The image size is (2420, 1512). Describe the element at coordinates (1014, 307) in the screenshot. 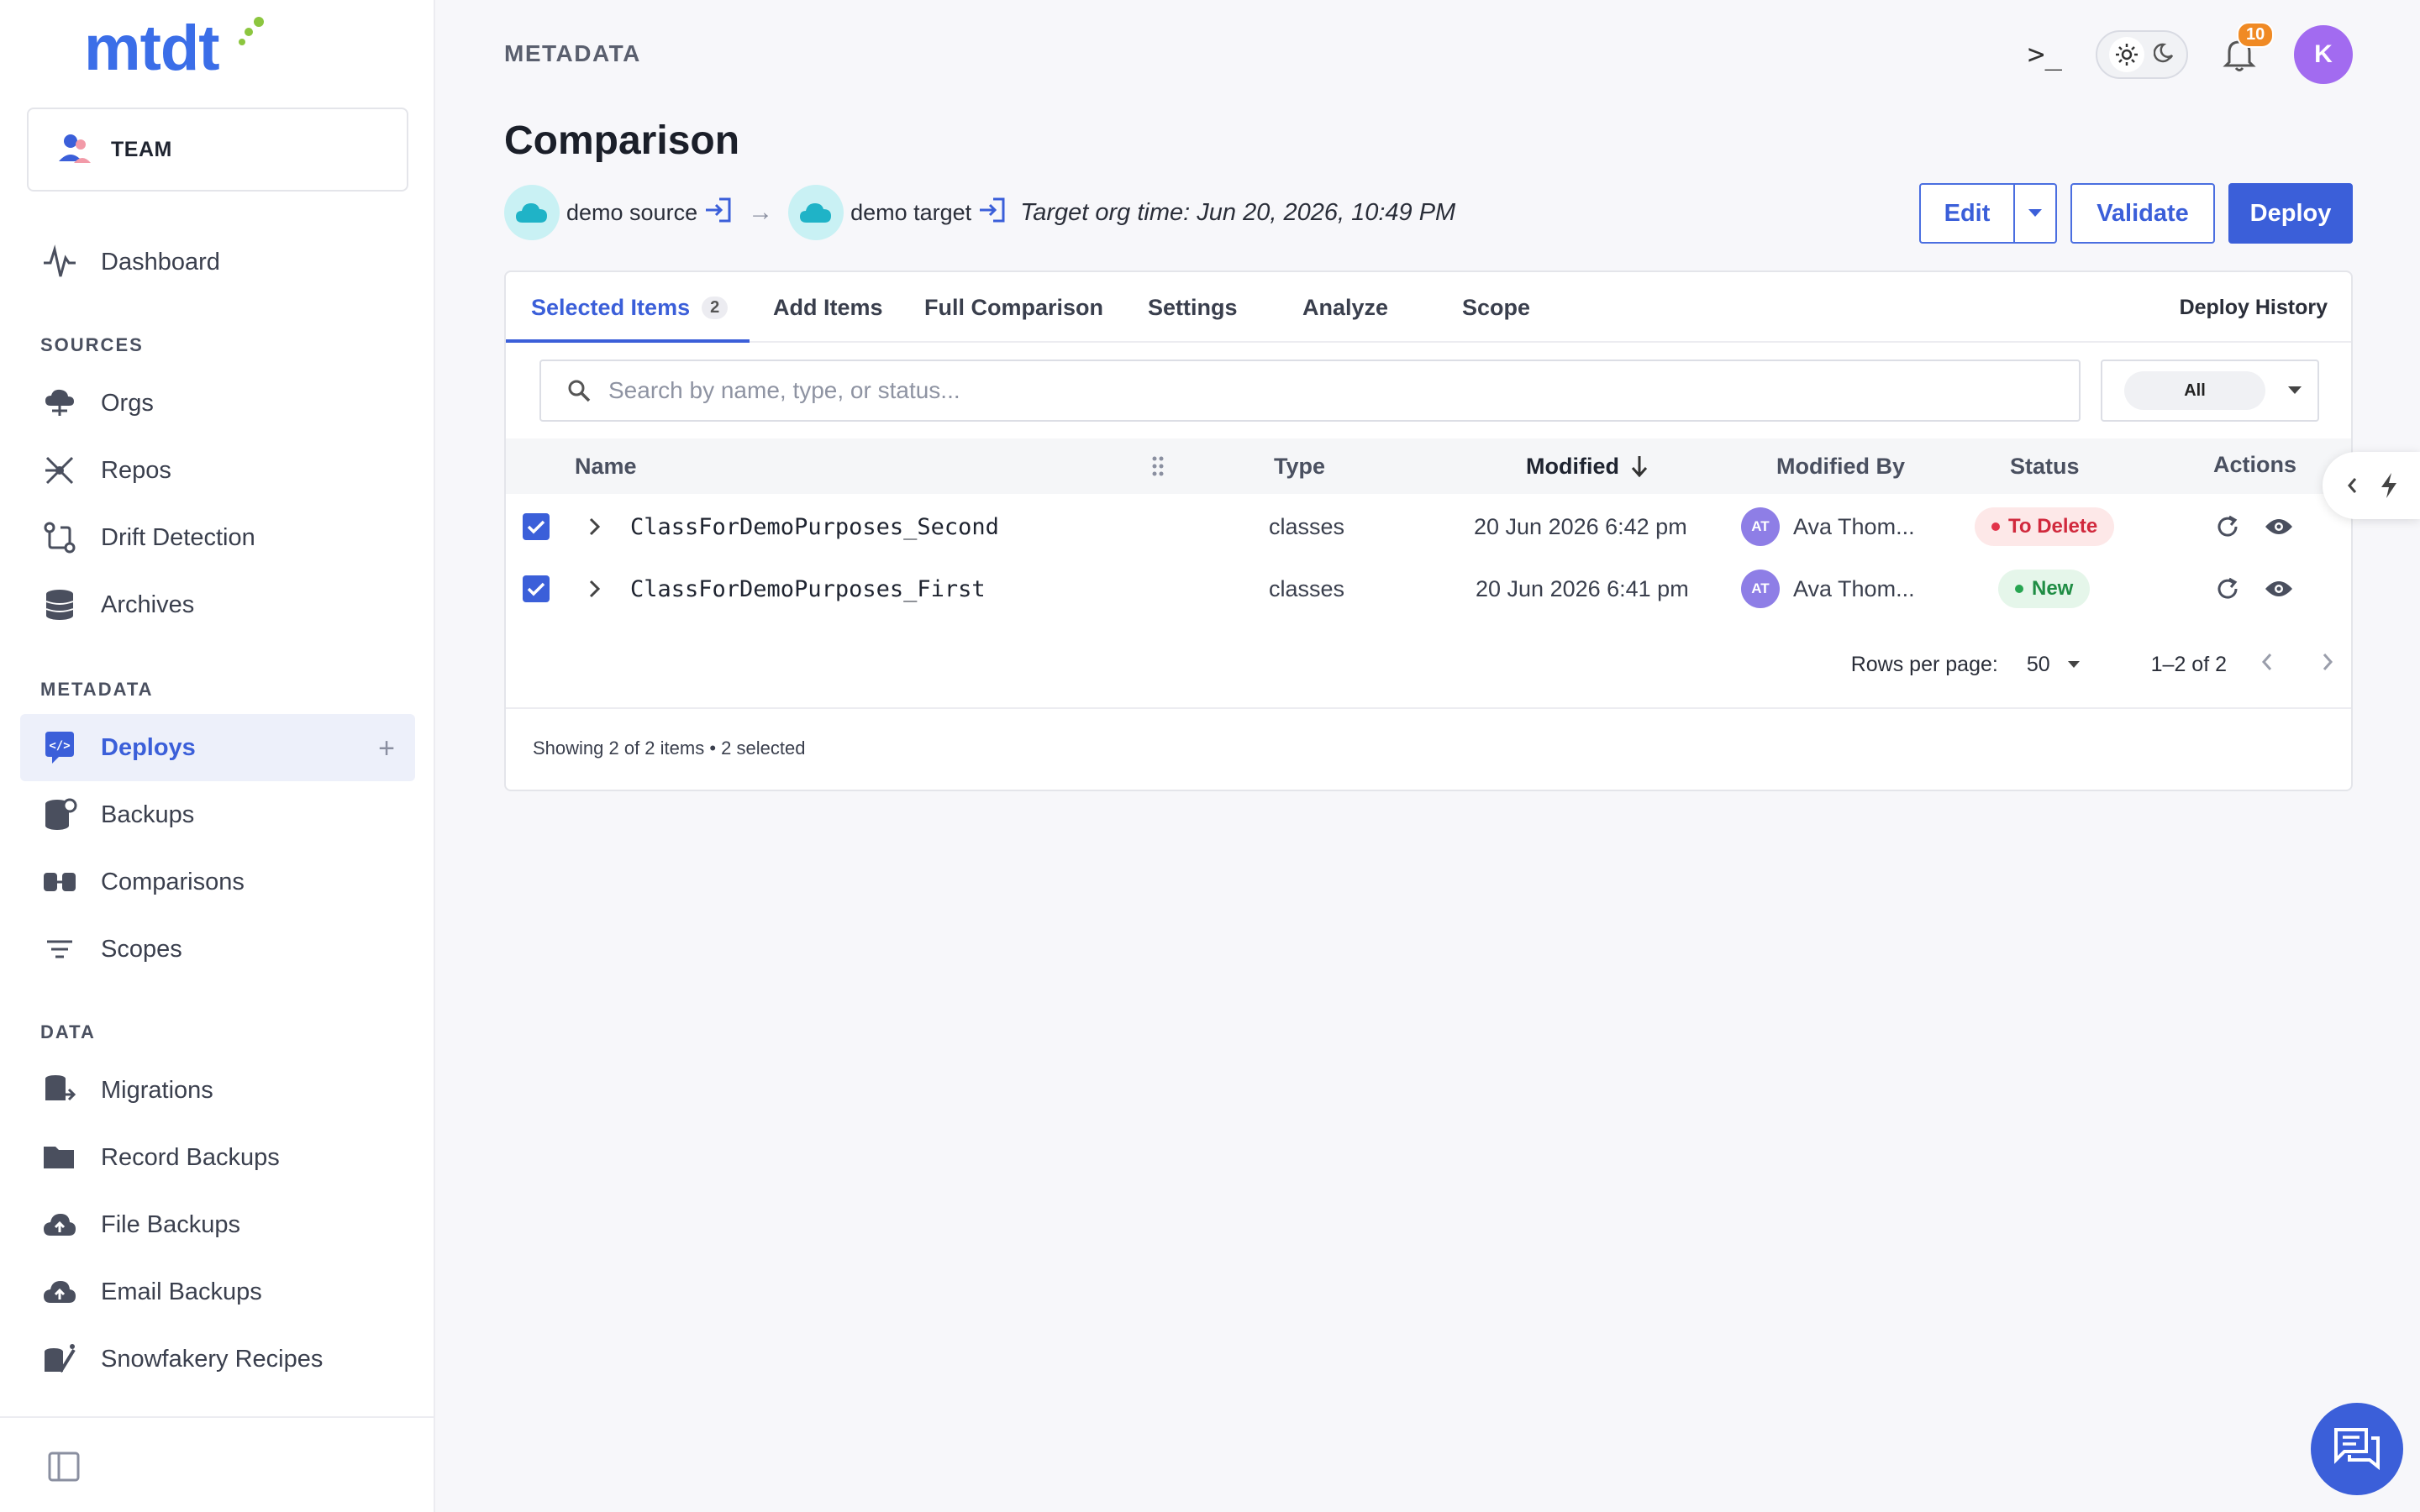

I see `tab-full-comparison: Full Comparison` at that location.